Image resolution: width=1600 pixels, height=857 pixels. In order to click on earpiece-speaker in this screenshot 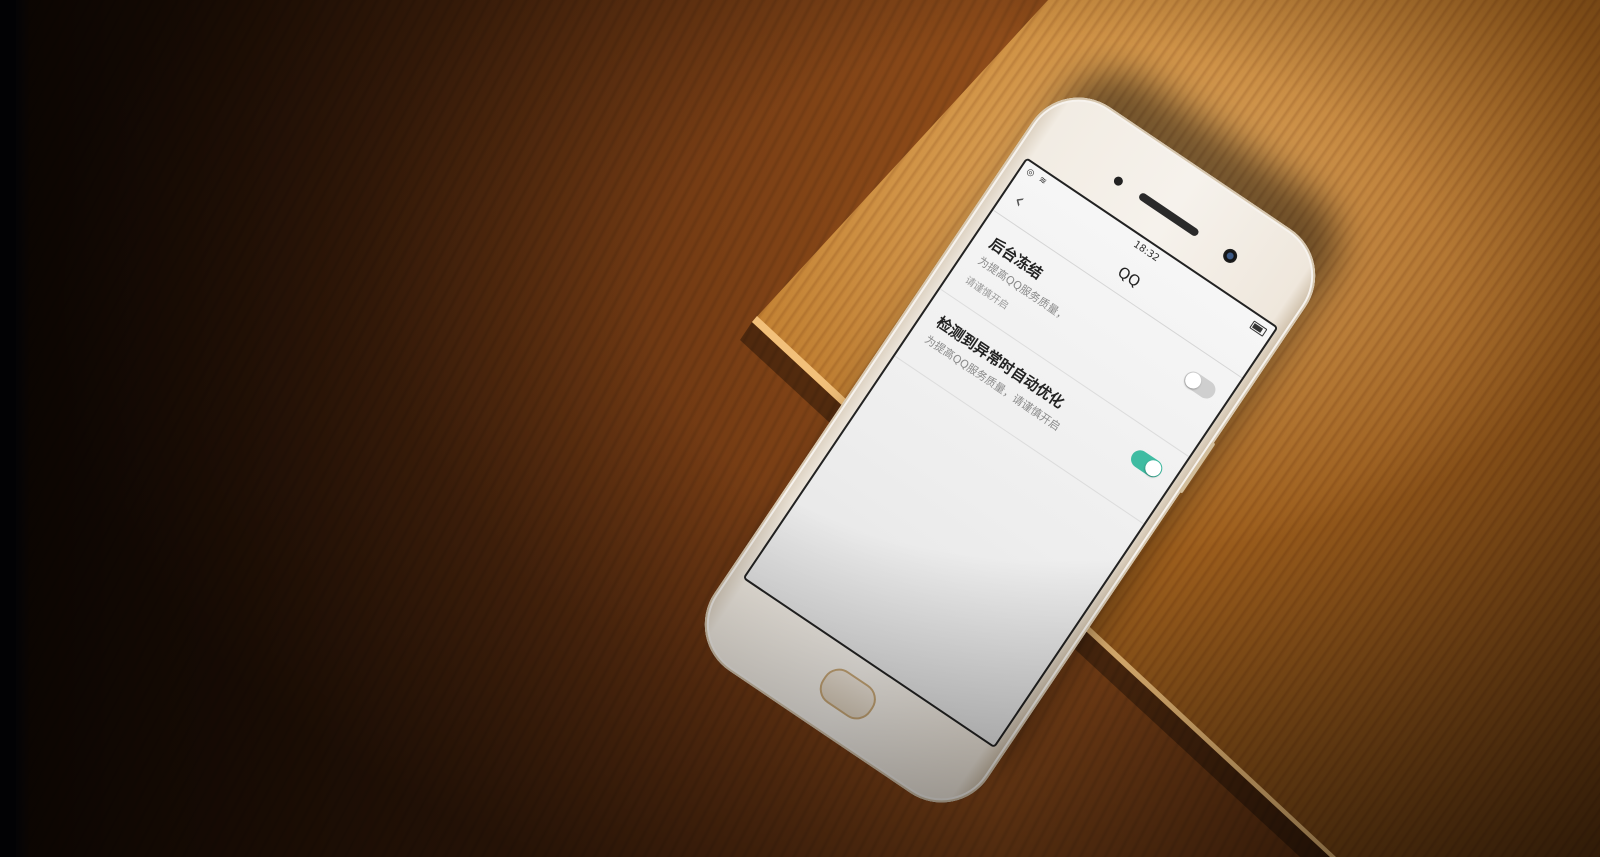, I will do `click(1169, 214)`.